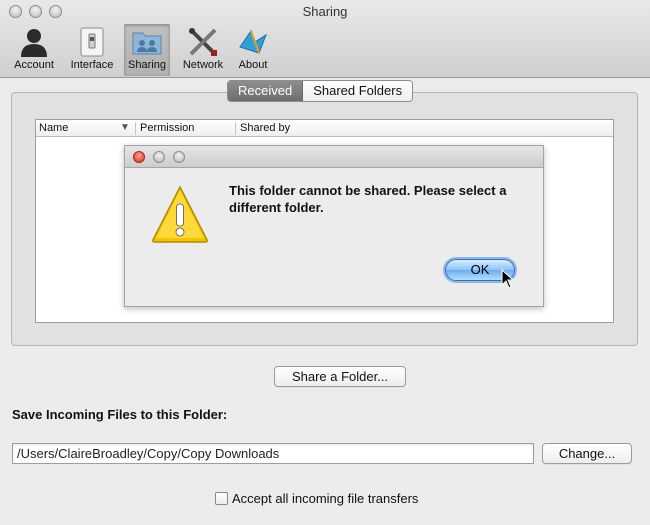  Describe the element at coordinates (325, 498) in the screenshot. I see `accept-transfers-label: Accept all incoming file transfers` at that location.